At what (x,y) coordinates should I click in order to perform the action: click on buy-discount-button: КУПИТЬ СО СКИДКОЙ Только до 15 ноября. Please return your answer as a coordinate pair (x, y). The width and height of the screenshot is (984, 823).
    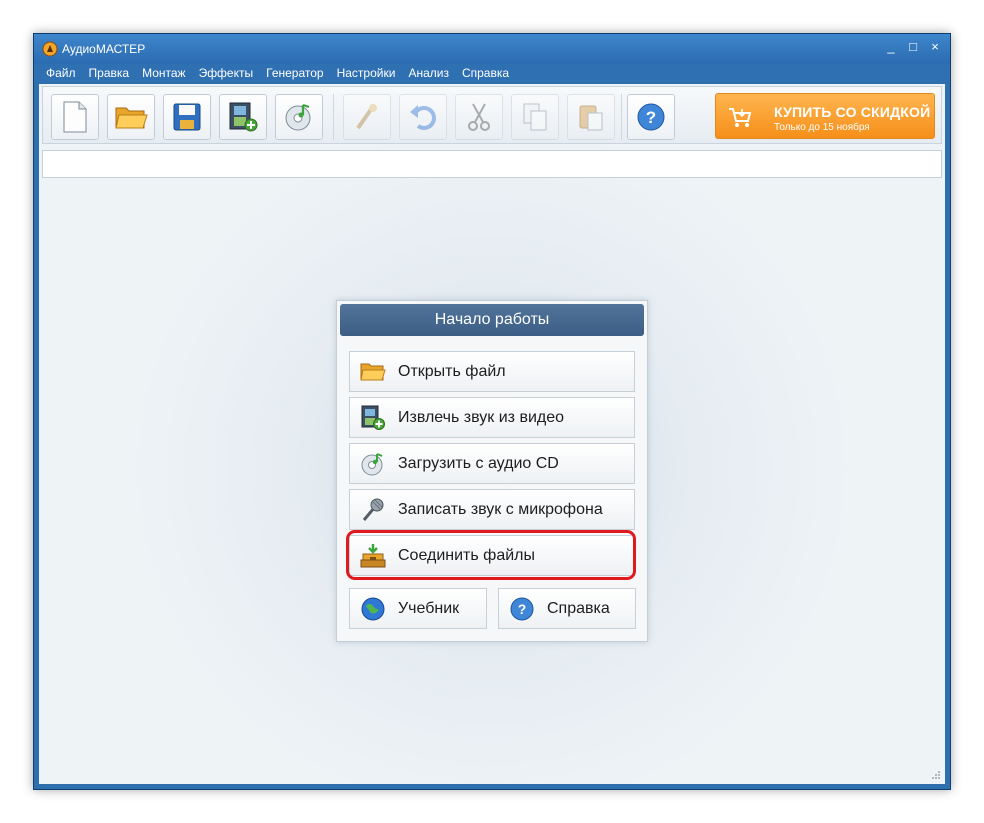
    Looking at the image, I should click on (825, 116).